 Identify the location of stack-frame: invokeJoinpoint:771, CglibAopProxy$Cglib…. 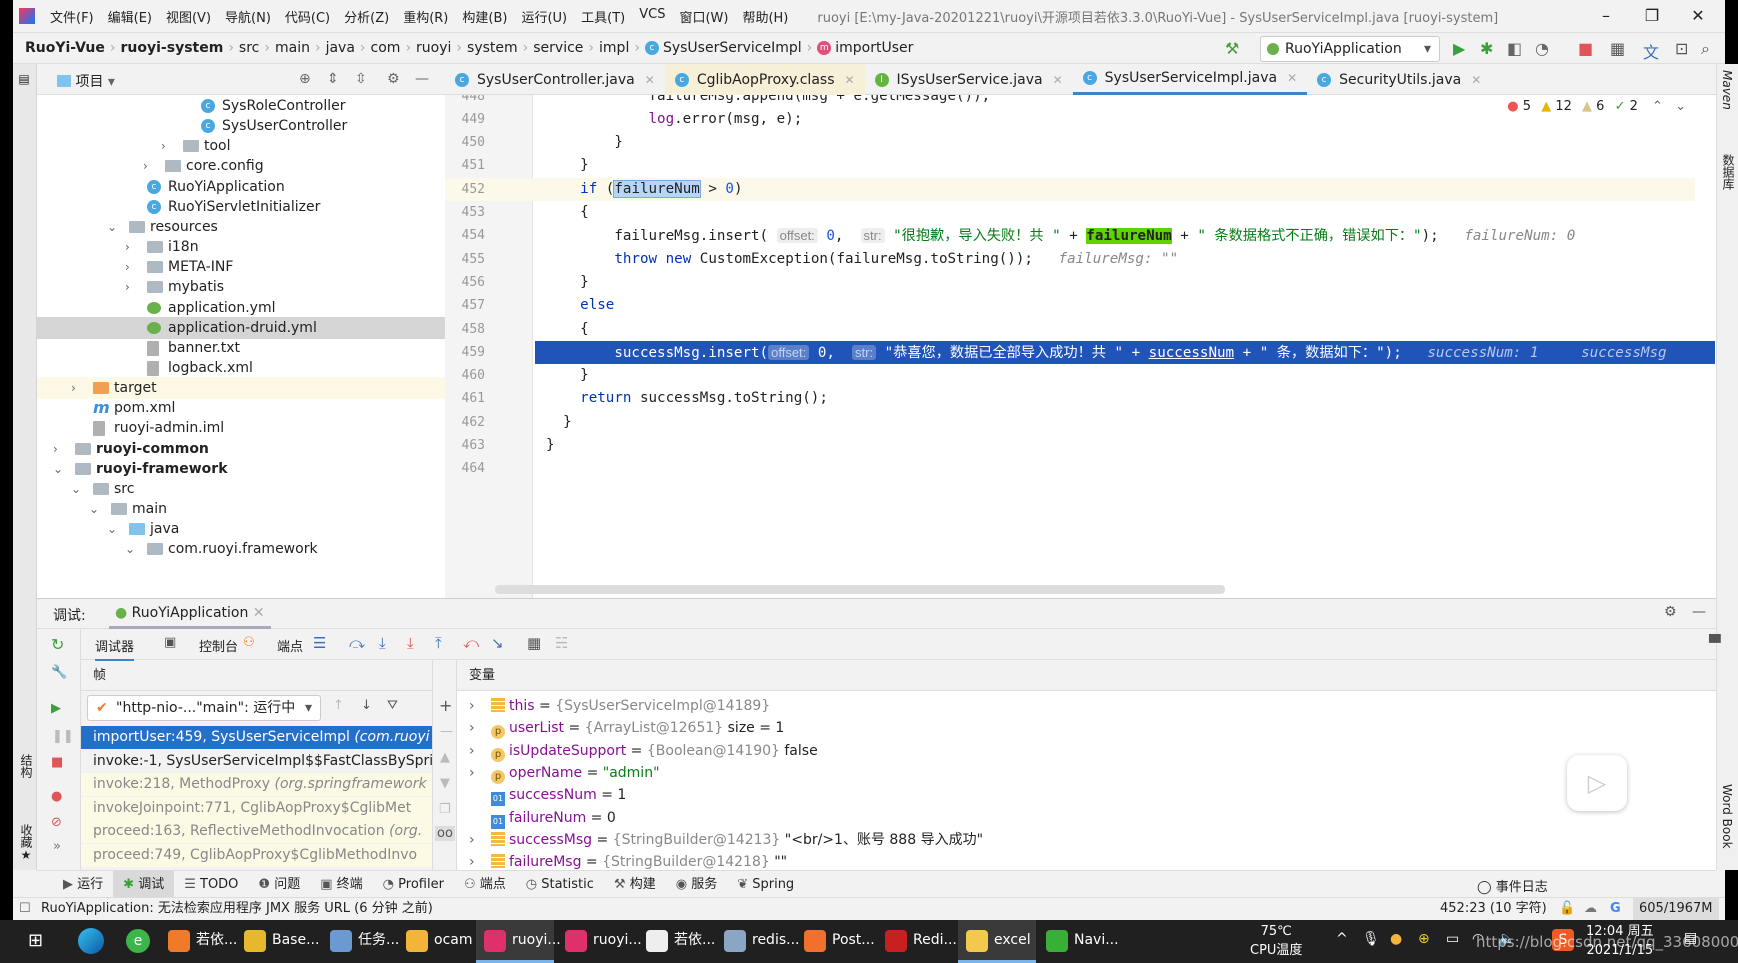
(256, 808).